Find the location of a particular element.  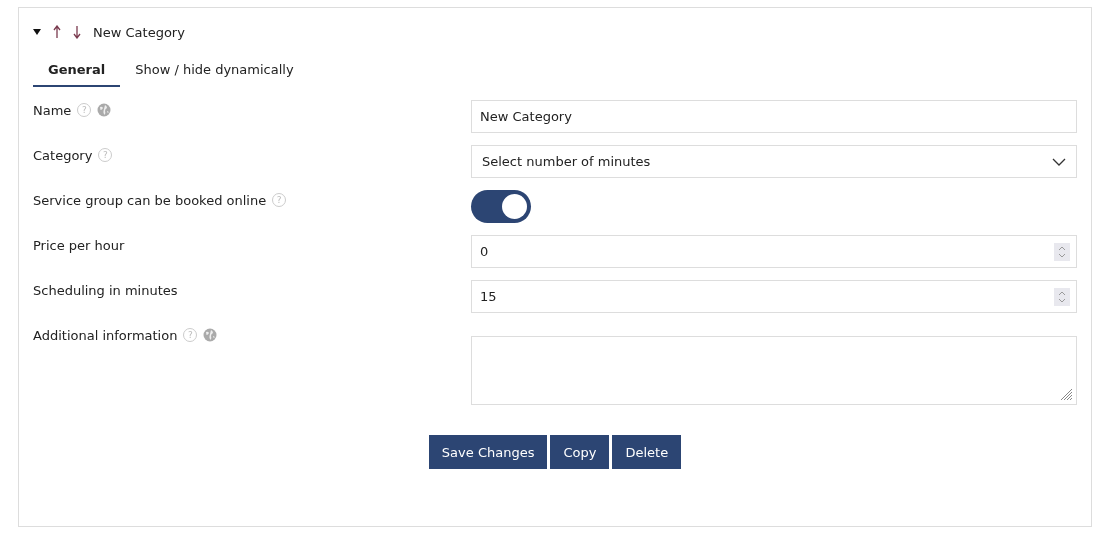

caret-icon is located at coordinates (37, 32).